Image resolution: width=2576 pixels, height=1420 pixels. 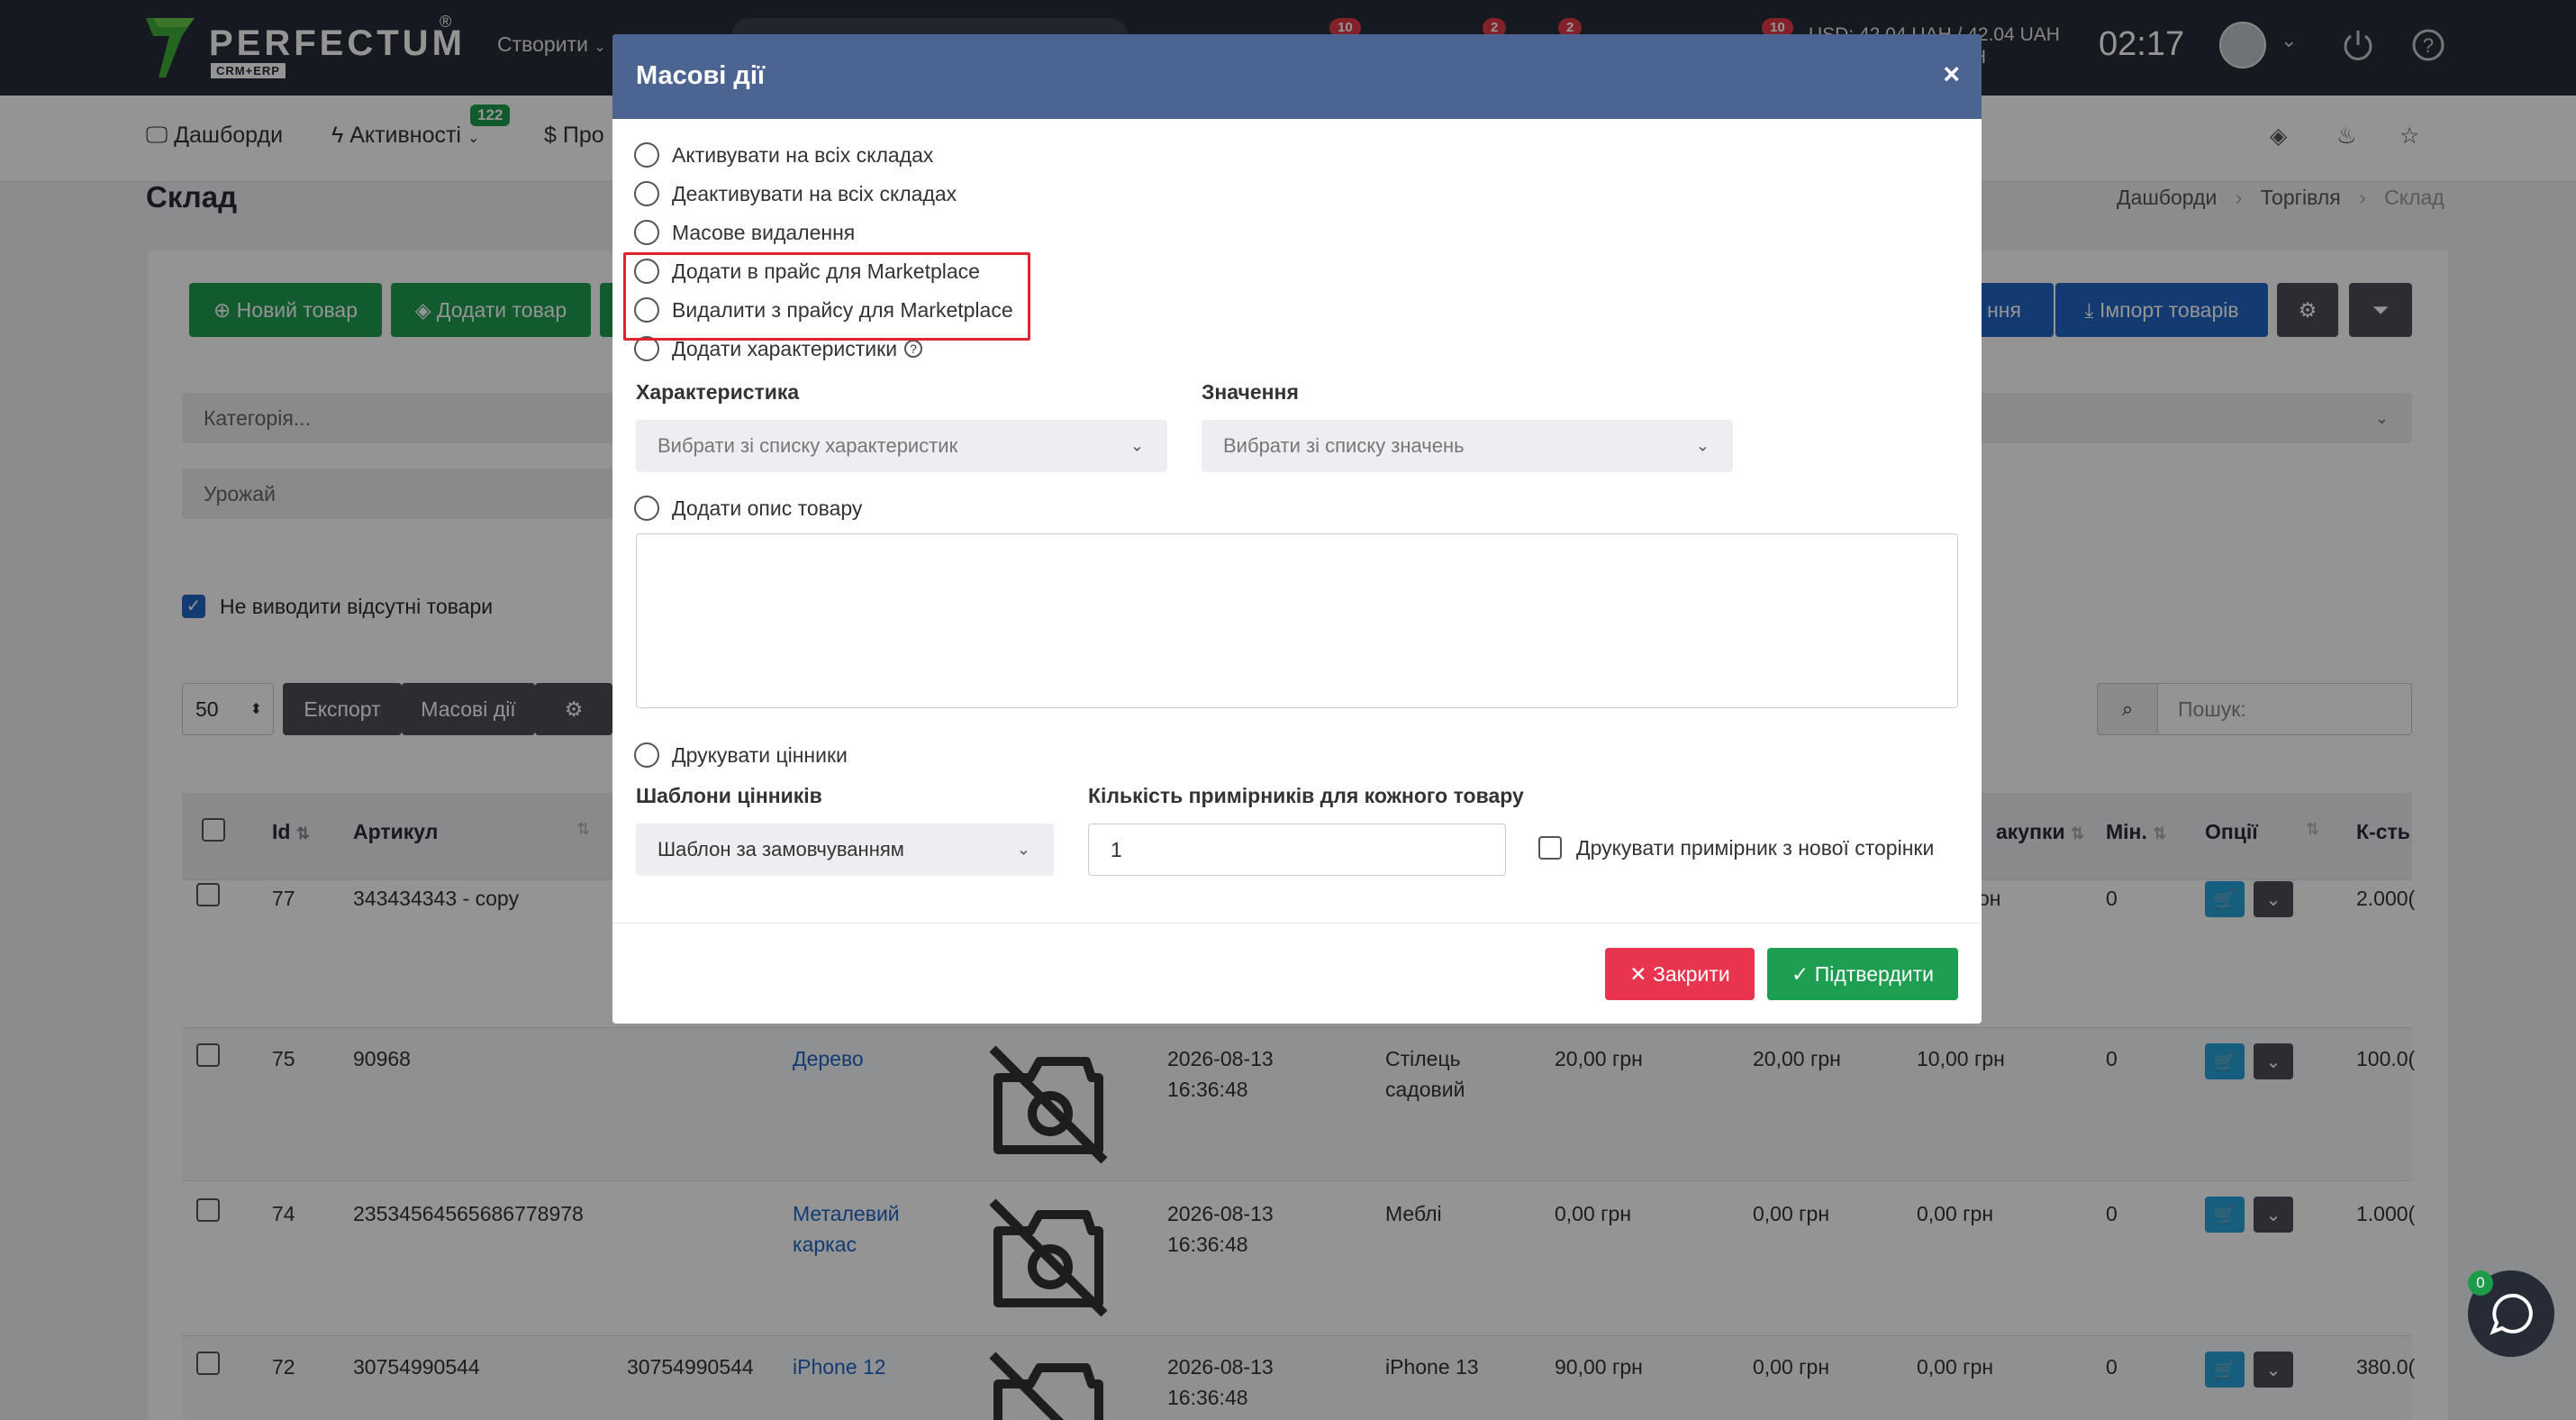 What do you see at coordinates (803, 154) in the screenshot?
I see `option-label: Активувати на всіх складах` at bounding box center [803, 154].